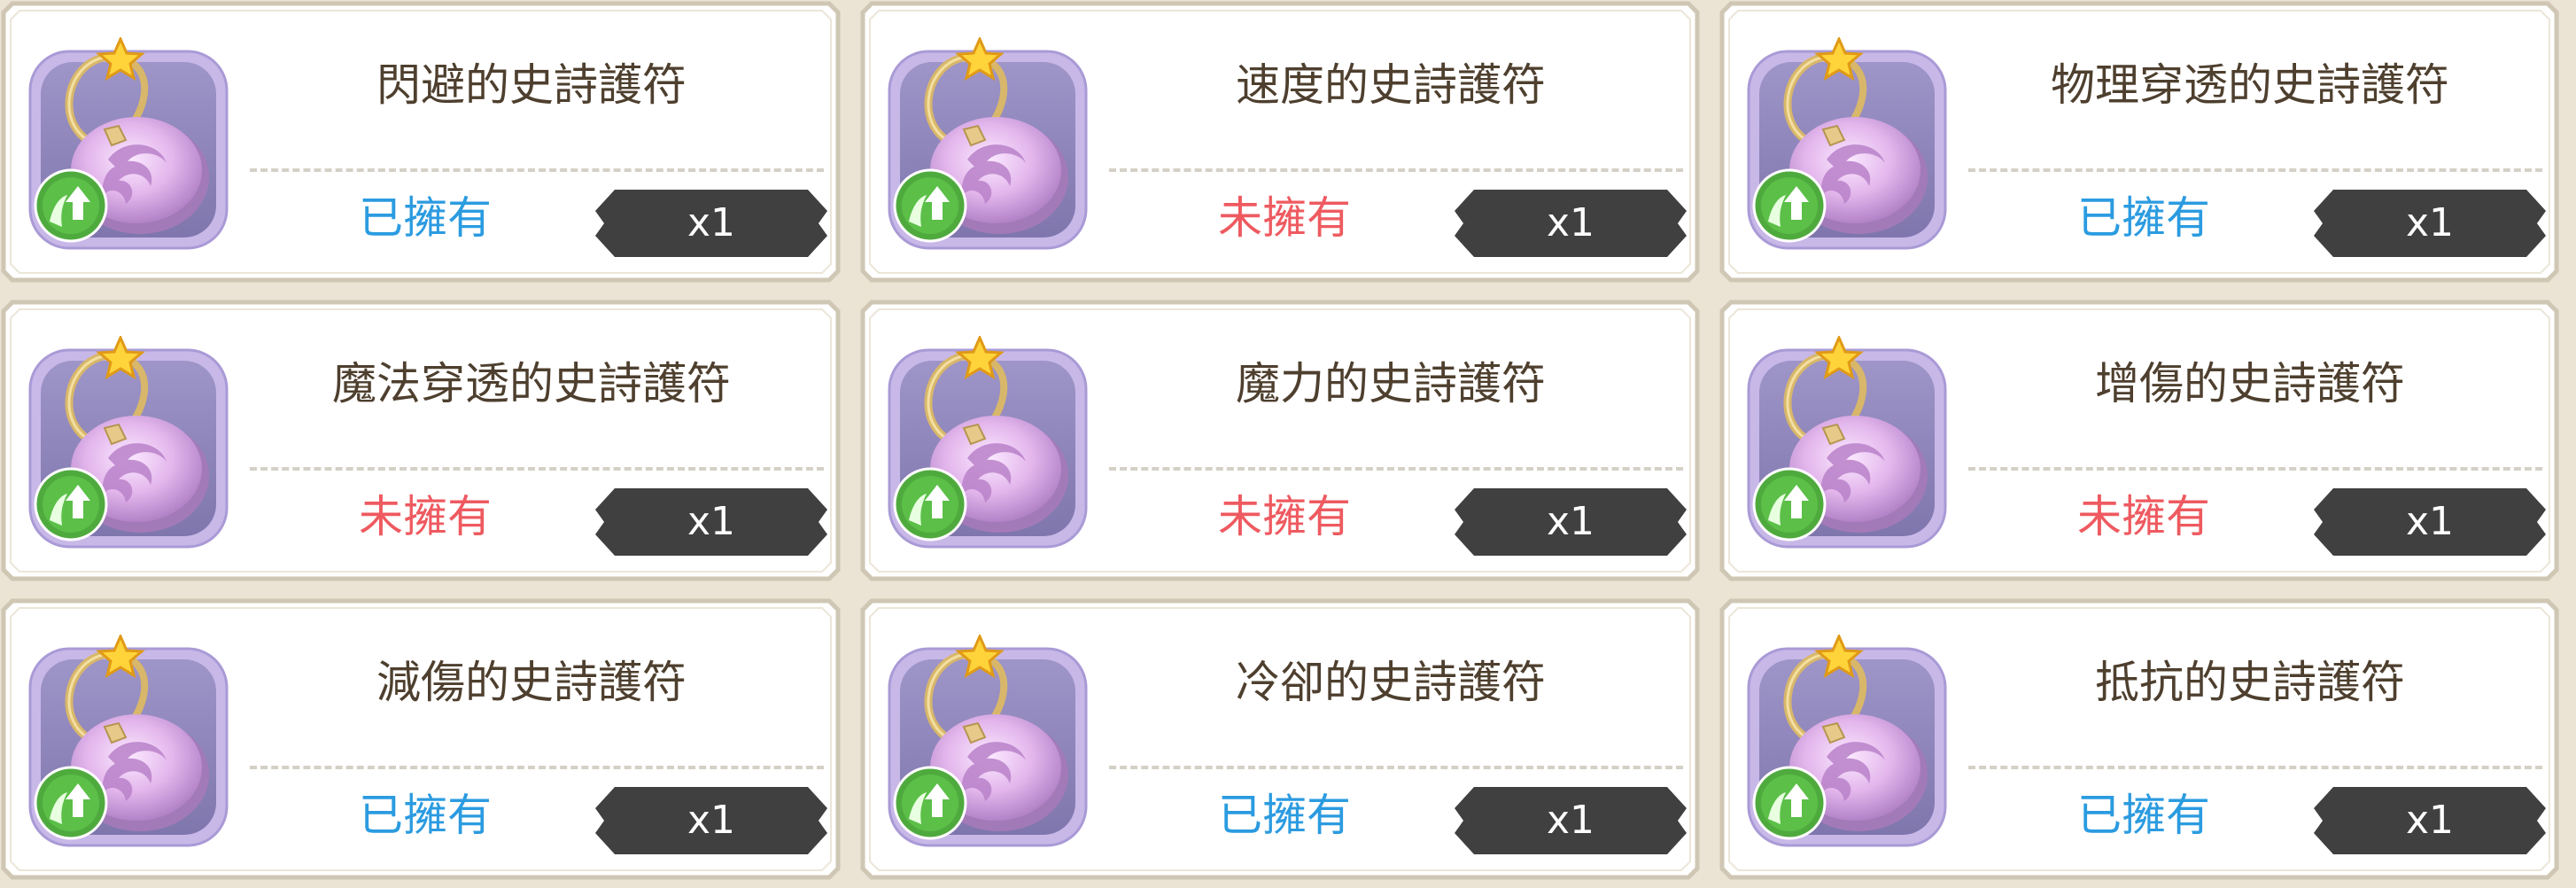  I want to click on speed-up-icon, so click(930, 205).